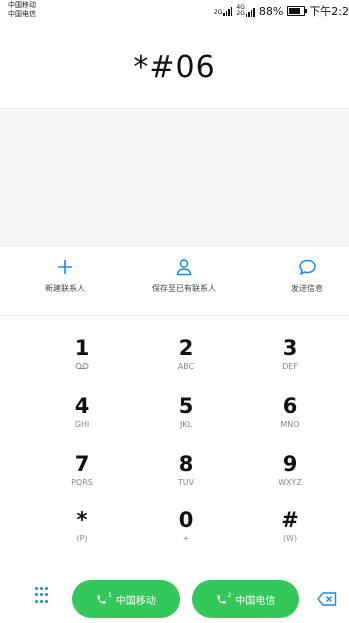 The width and height of the screenshot is (349, 623). What do you see at coordinates (65, 267) in the screenshot?
I see `add-icon` at bounding box center [65, 267].